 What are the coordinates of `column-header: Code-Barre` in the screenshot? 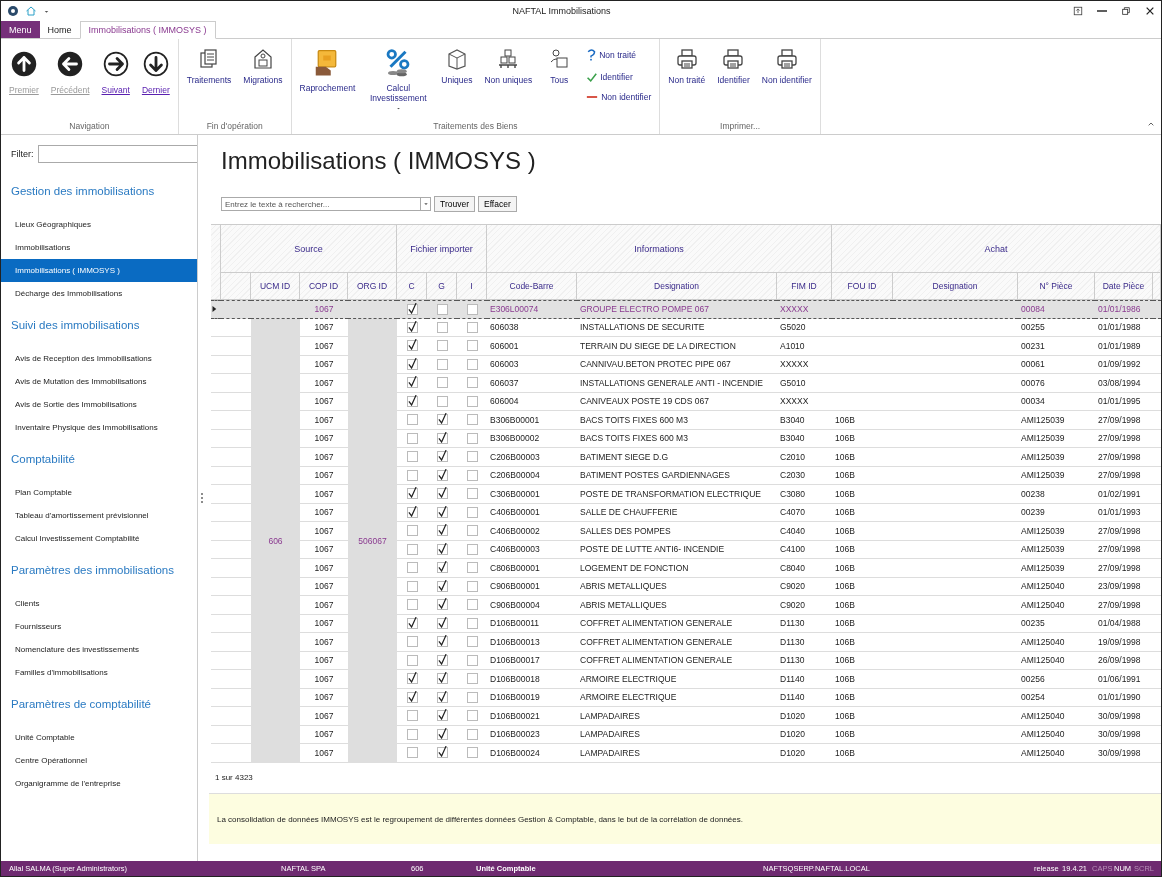 It's located at (532, 286).